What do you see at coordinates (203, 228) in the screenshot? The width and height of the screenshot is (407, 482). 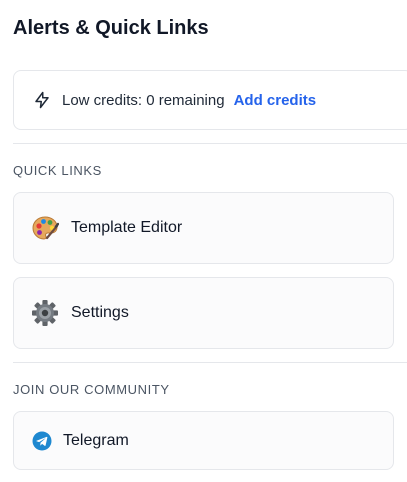 I see `quick-link-template-editor: Template Editor` at bounding box center [203, 228].